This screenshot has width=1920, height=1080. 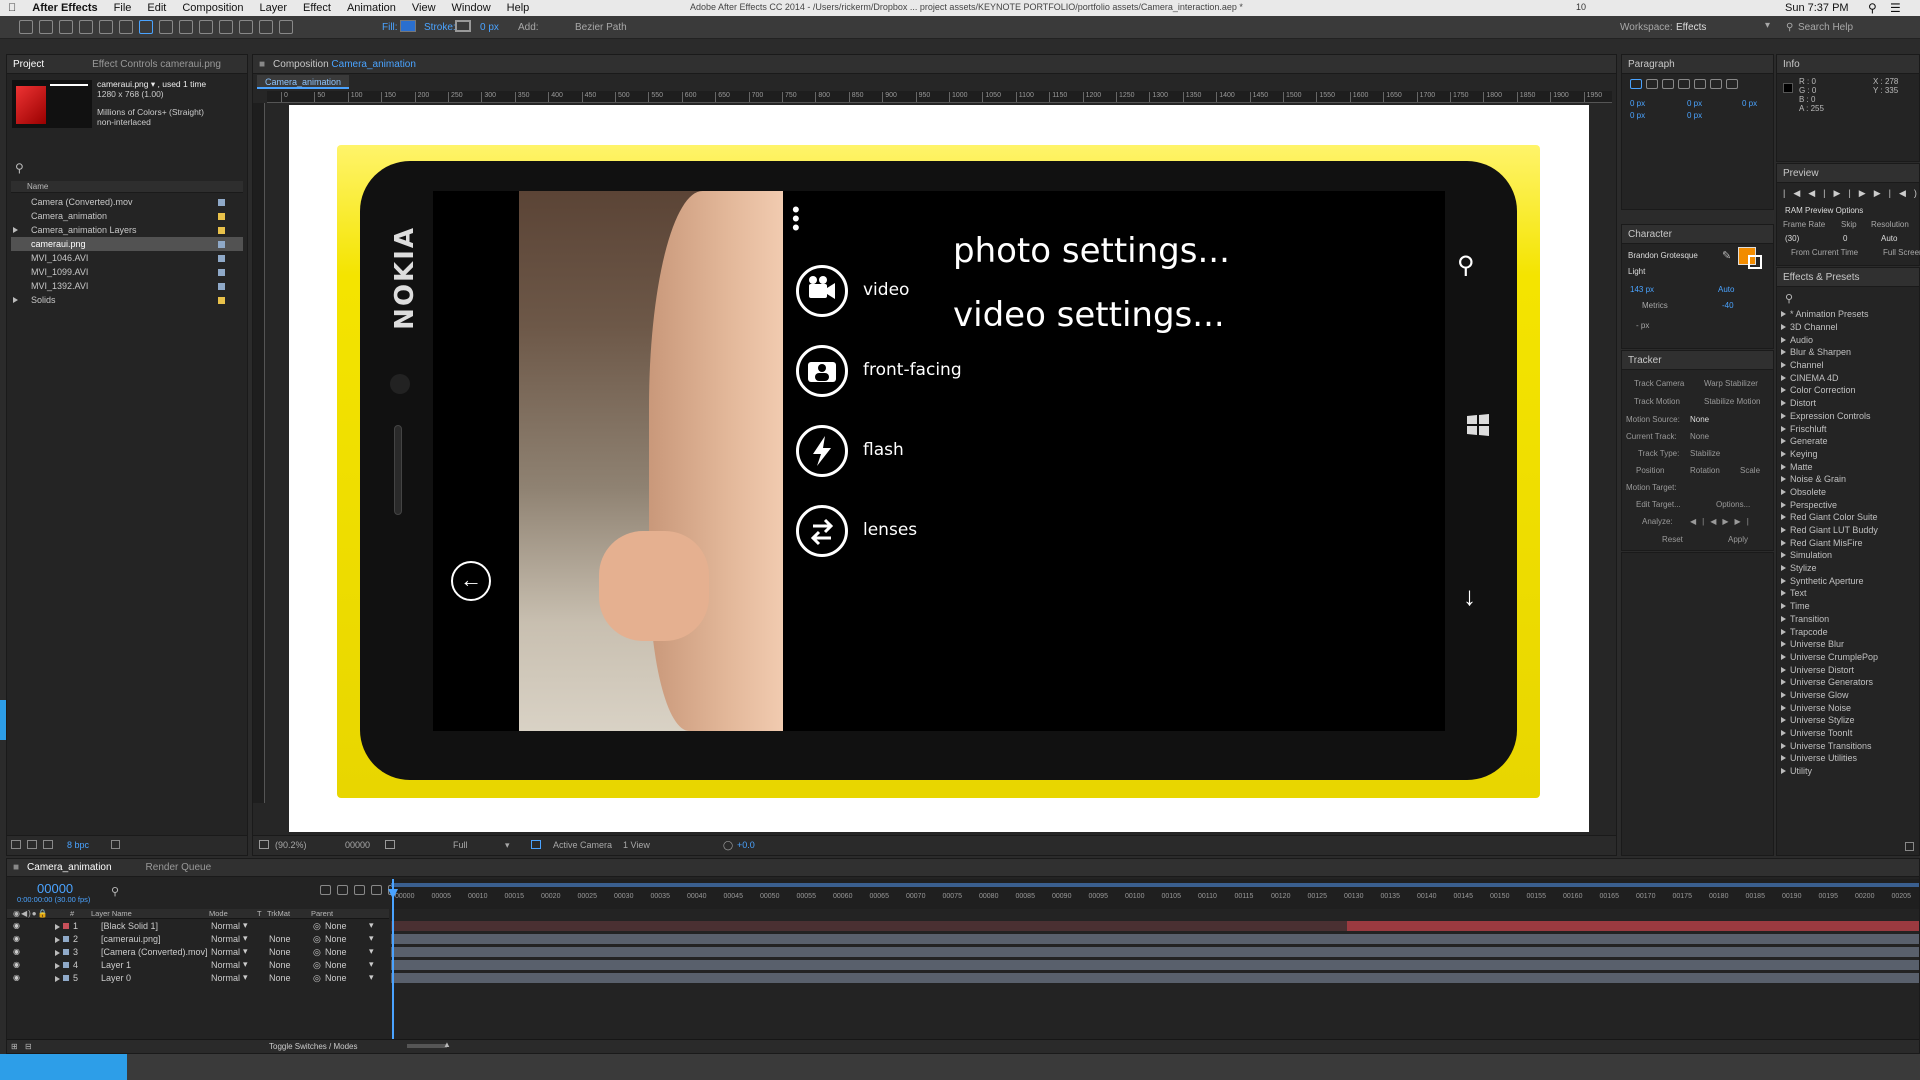 What do you see at coordinates (66, 939) in the screenshot?
I see `layer-label-color` at bounding box center [66, 939].